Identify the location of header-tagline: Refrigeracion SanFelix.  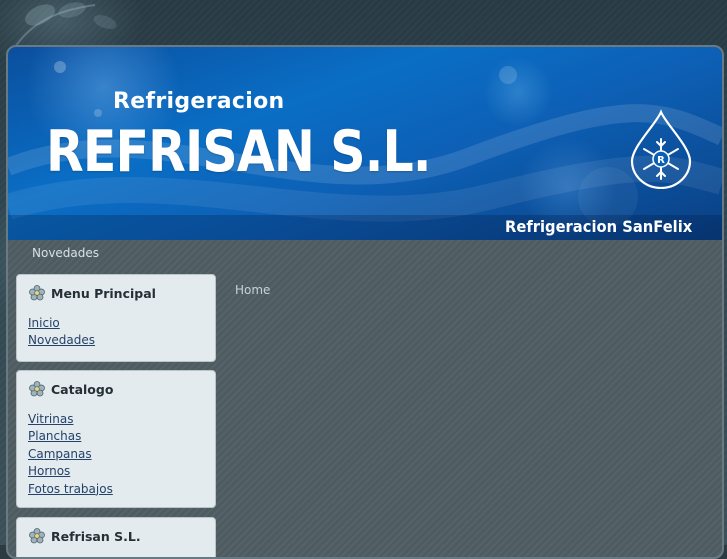
(599, 226).